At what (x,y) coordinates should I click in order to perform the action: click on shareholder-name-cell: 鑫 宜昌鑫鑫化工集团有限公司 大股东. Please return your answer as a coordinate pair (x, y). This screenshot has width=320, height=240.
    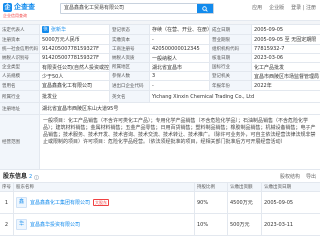
    Looking at the image, I should click on (104, 203).